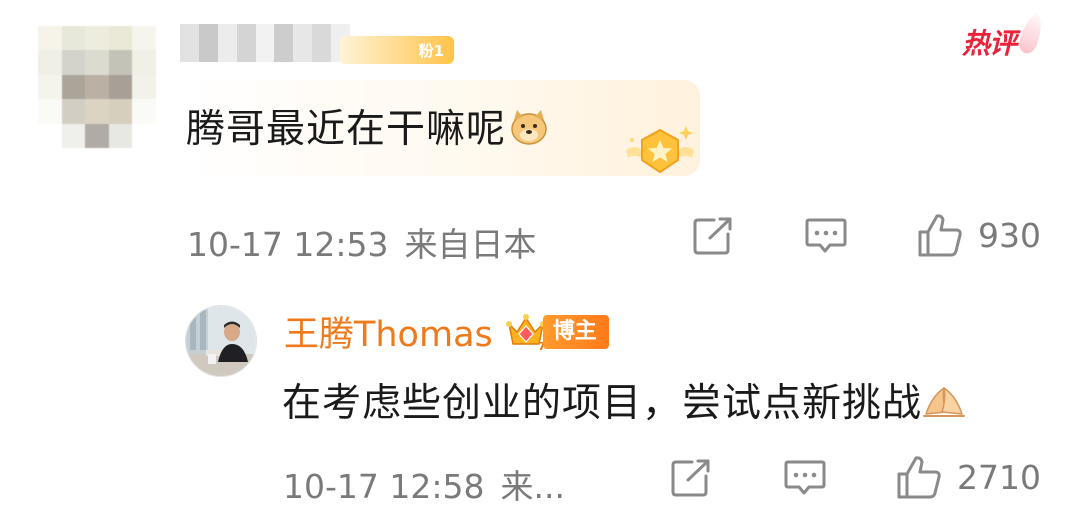 This screenshot has height=530, width=1080. I want to click on like-button: 930, so click(978, 235).